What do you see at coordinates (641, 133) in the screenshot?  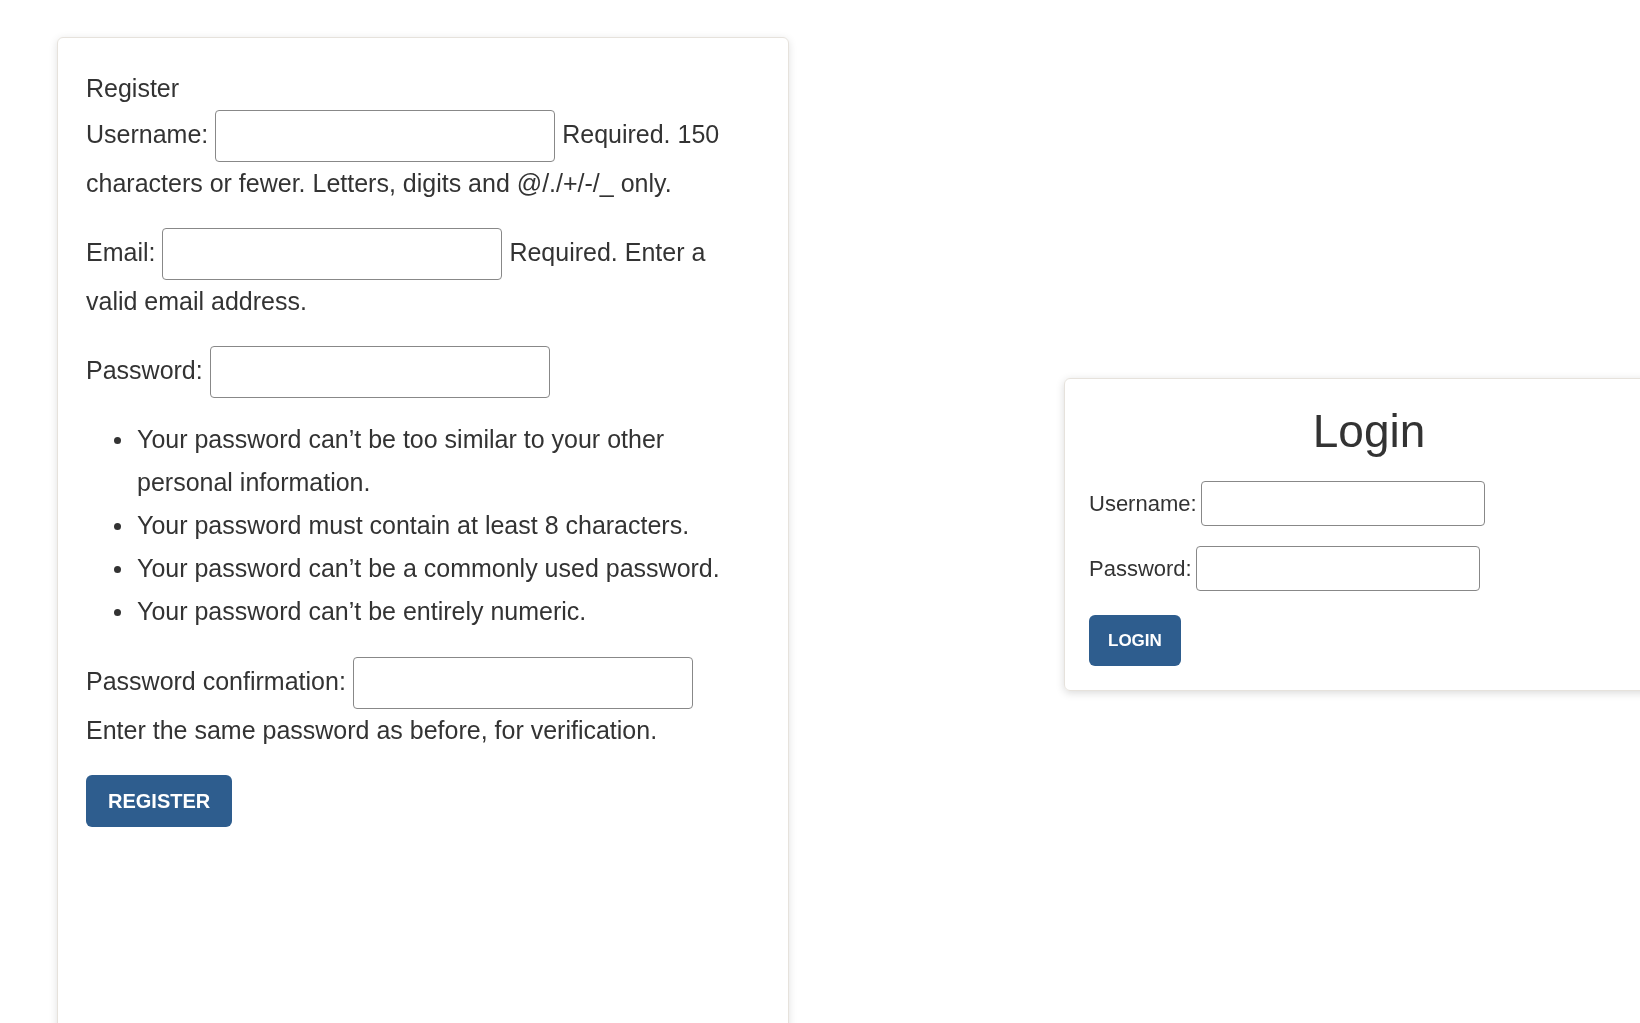 I see `help-text: Required. 150` at bounding box center [641, 133].